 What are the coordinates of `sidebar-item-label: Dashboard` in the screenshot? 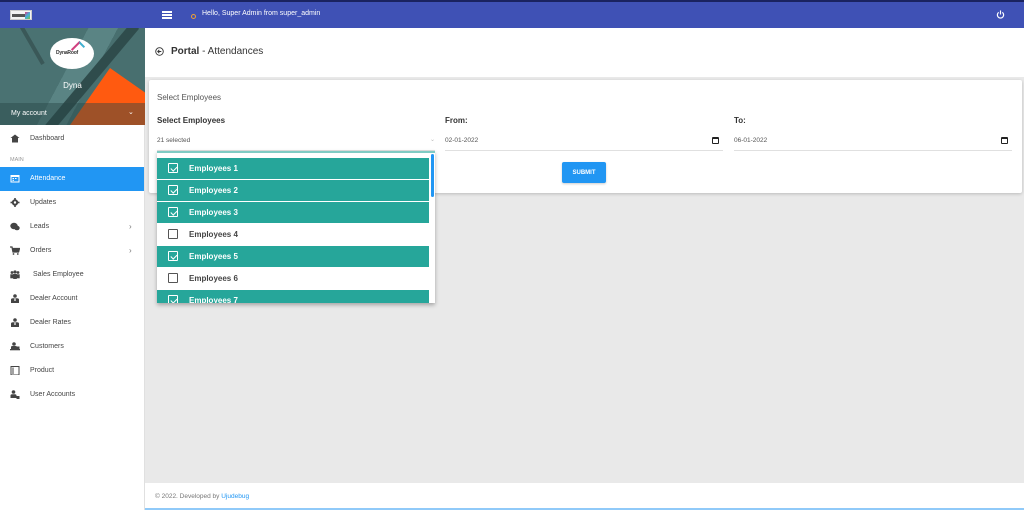 It's located at (47, 138).